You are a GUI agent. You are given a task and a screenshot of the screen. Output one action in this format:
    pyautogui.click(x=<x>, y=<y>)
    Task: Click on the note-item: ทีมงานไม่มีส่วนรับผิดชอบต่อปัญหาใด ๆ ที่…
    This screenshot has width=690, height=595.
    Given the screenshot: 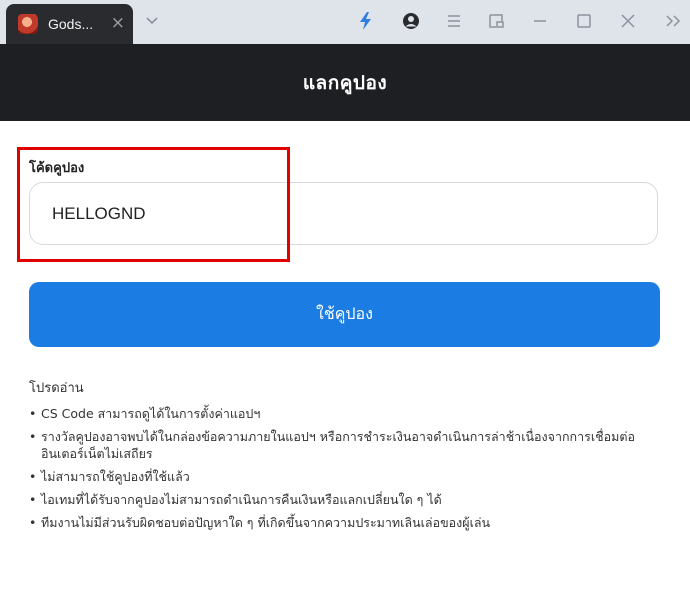 What is the action you would take?
    pyautogui.click(x=349, y=522)
    